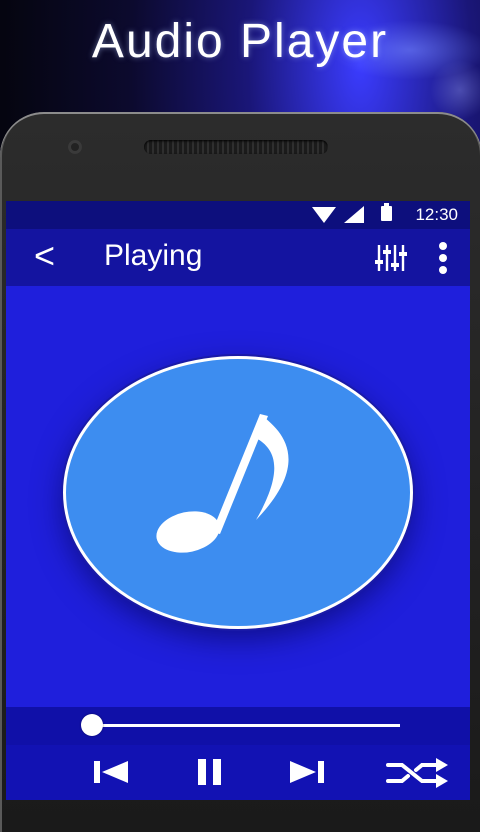 This screenshot has width=480, height=832. I want to click on promo-title: Audio Player, so click(240, 41).